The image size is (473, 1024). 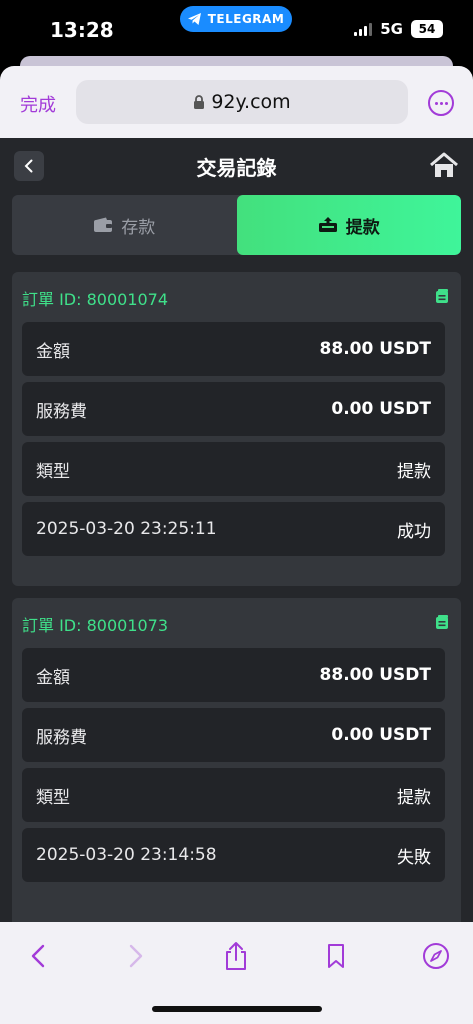 I want to click on telegram-pill-label: TELEGRAM, so click(x=246, y=19).